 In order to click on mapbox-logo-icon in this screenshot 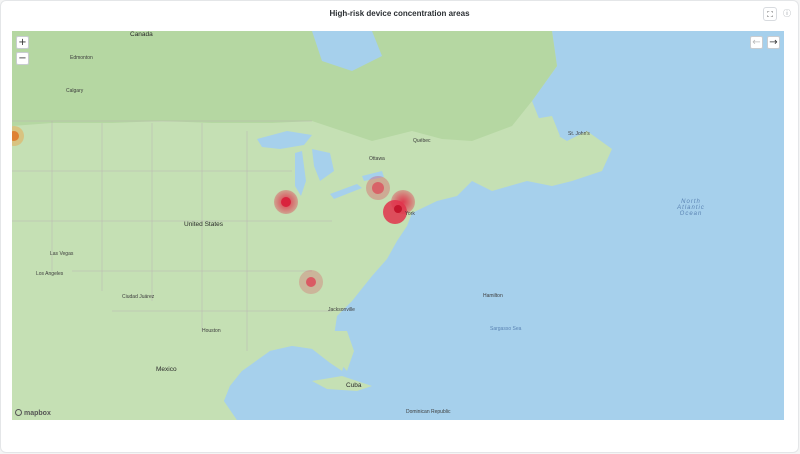, I will do `click(18, 412)`.